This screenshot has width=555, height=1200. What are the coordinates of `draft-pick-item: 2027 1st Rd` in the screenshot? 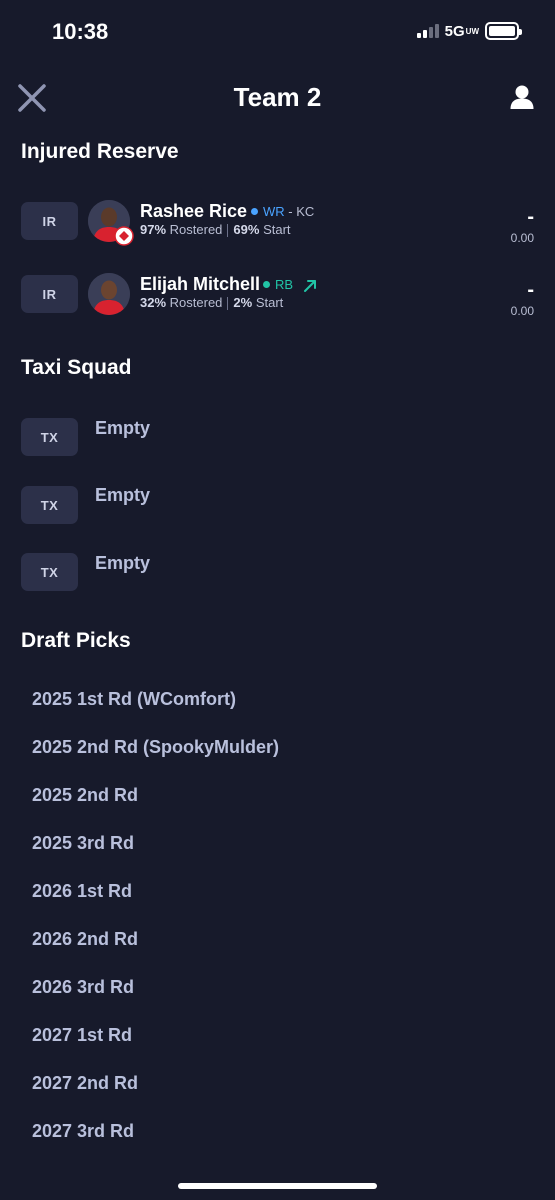 It's located at (82, 1035).